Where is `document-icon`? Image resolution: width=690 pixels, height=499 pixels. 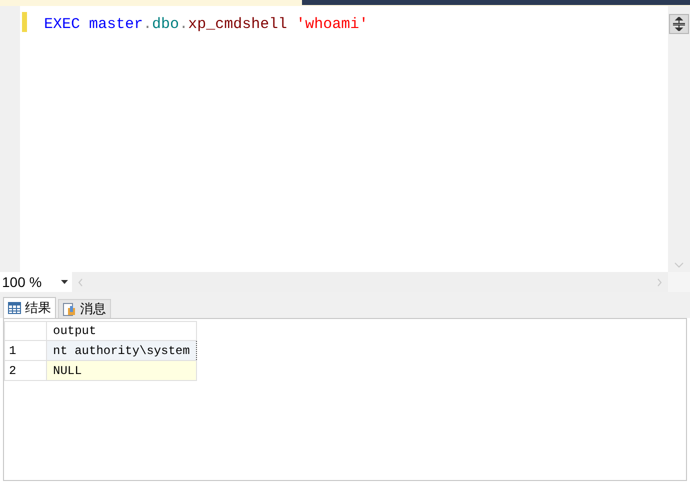
document-icon is located at coordinates (69, 309).